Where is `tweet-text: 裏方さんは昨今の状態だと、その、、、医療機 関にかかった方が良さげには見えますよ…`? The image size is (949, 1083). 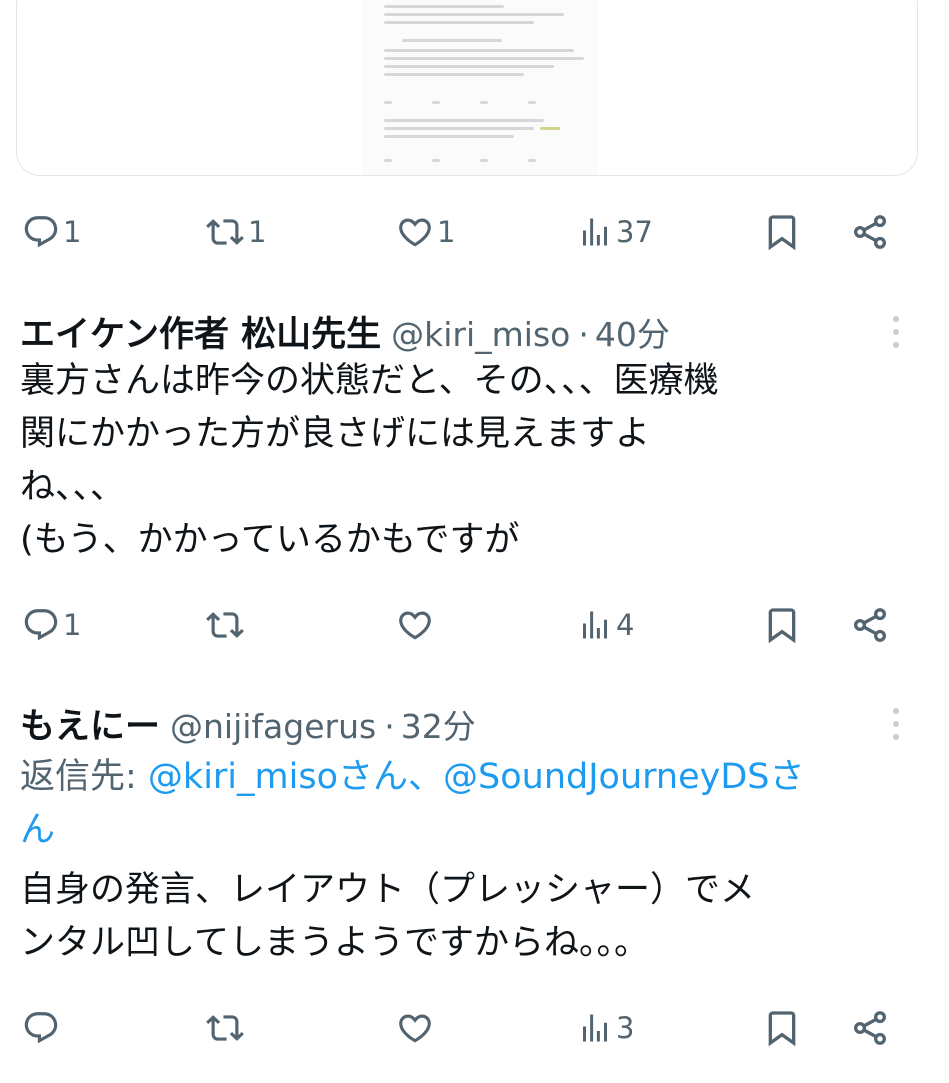
tweet-text: 裏方さんは昨今の状態だと、その、、、医療機 関にかかった方が良さげには見えますよ… is located at coordinates (369, 461).